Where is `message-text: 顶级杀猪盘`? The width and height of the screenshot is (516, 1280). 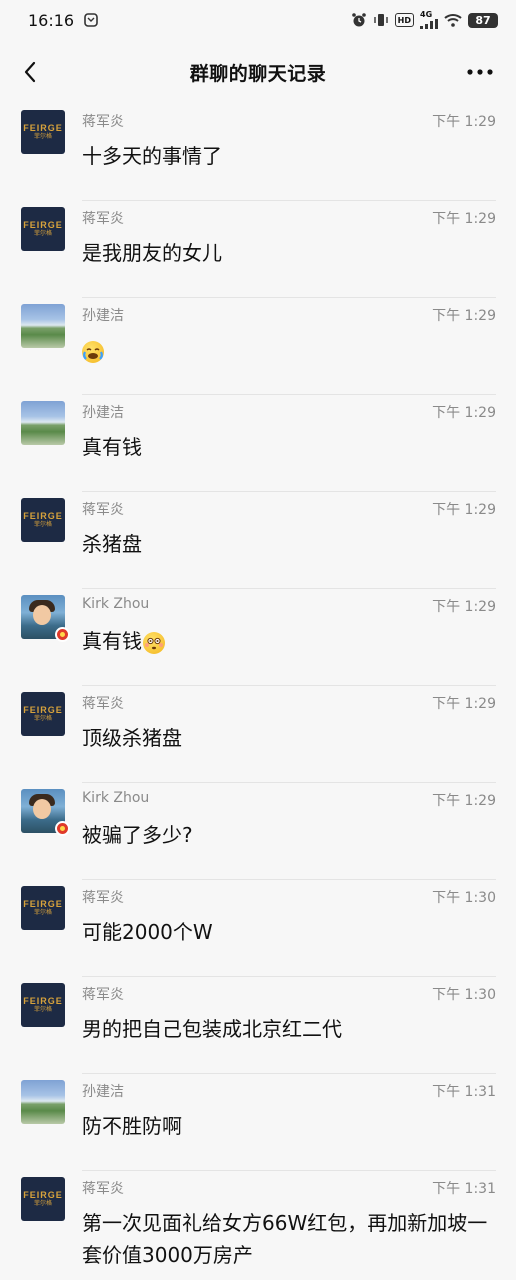
message-text: 顶级杀猪盘 is located at coordinates (132, 738).